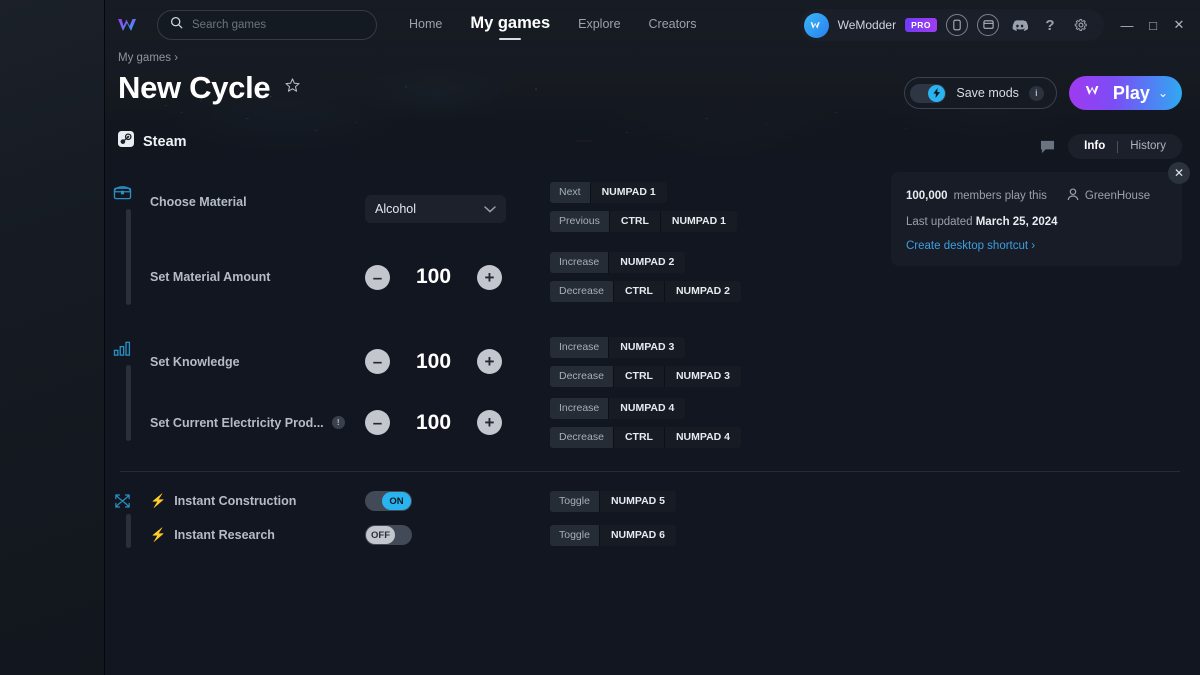 The height and width of the screenshot is (675, 1200). I want to click on chat-bubble-icon, so click(1047, 147).